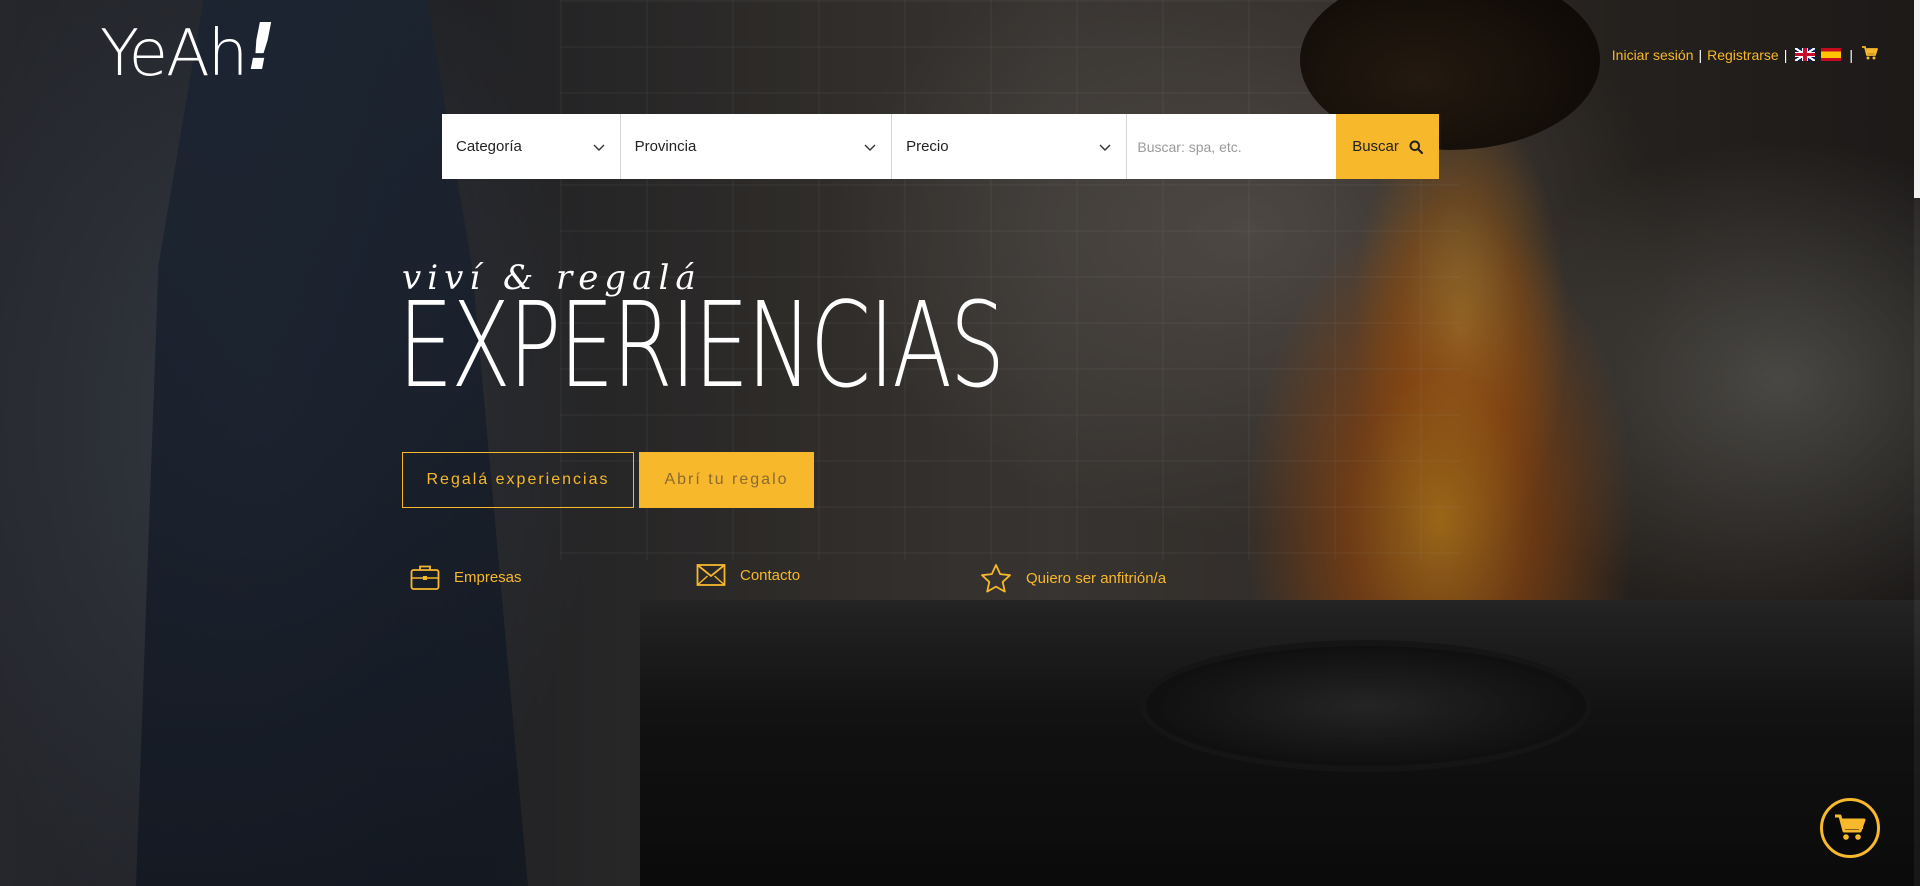 The width and height of the screenshot is (1920, 886). What do you see at coordinates (531, 146) in the screenshot?
I see `category-select: Categoría` at bounding box center [531, 146].